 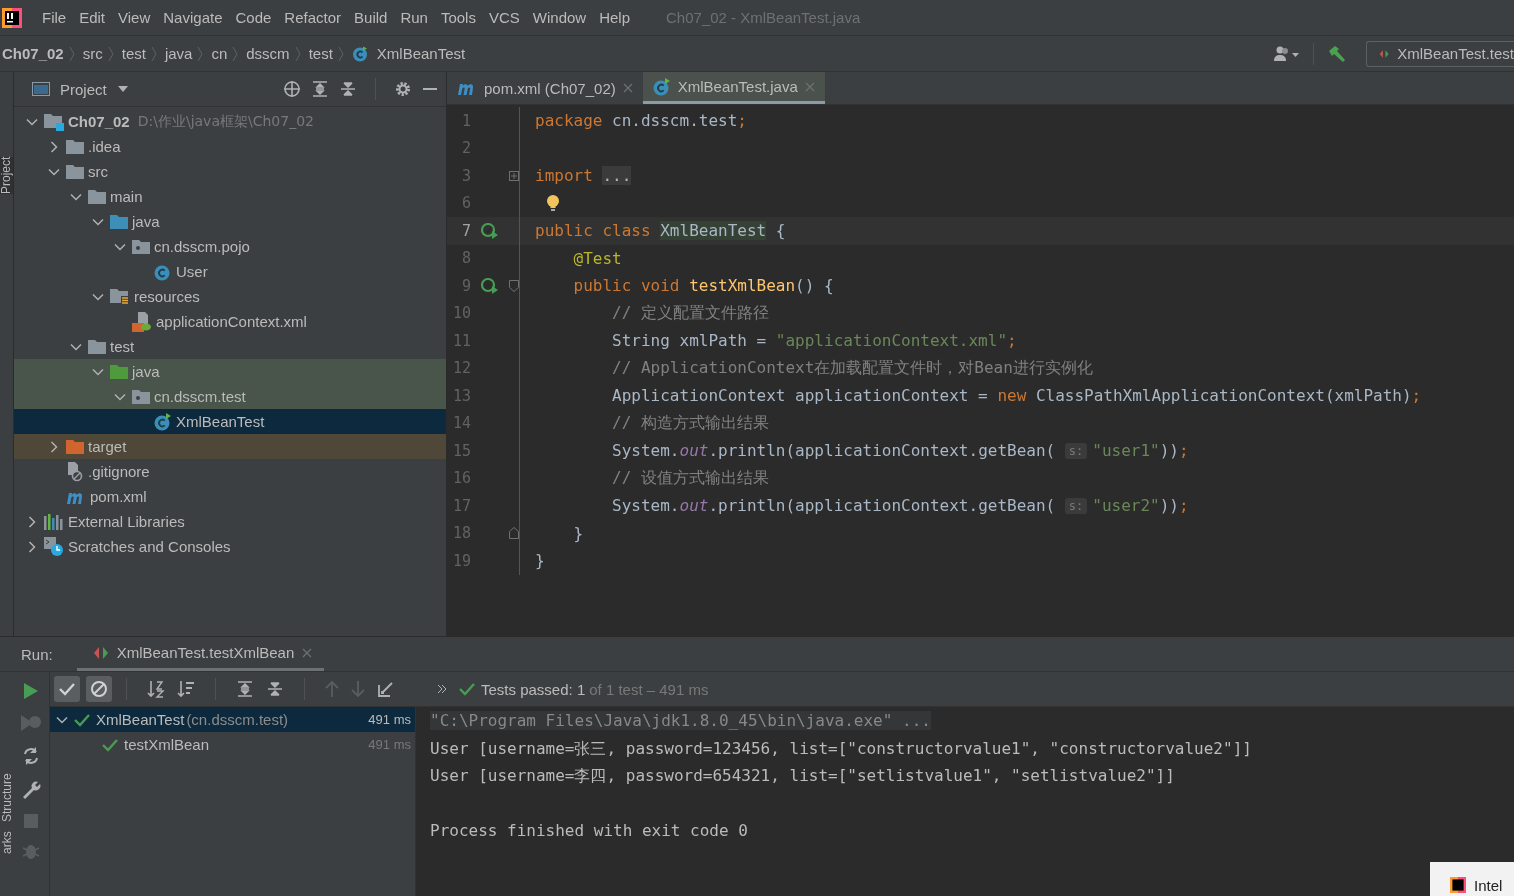 I want to click on crosshair-icon, so click(x=292, y=89).